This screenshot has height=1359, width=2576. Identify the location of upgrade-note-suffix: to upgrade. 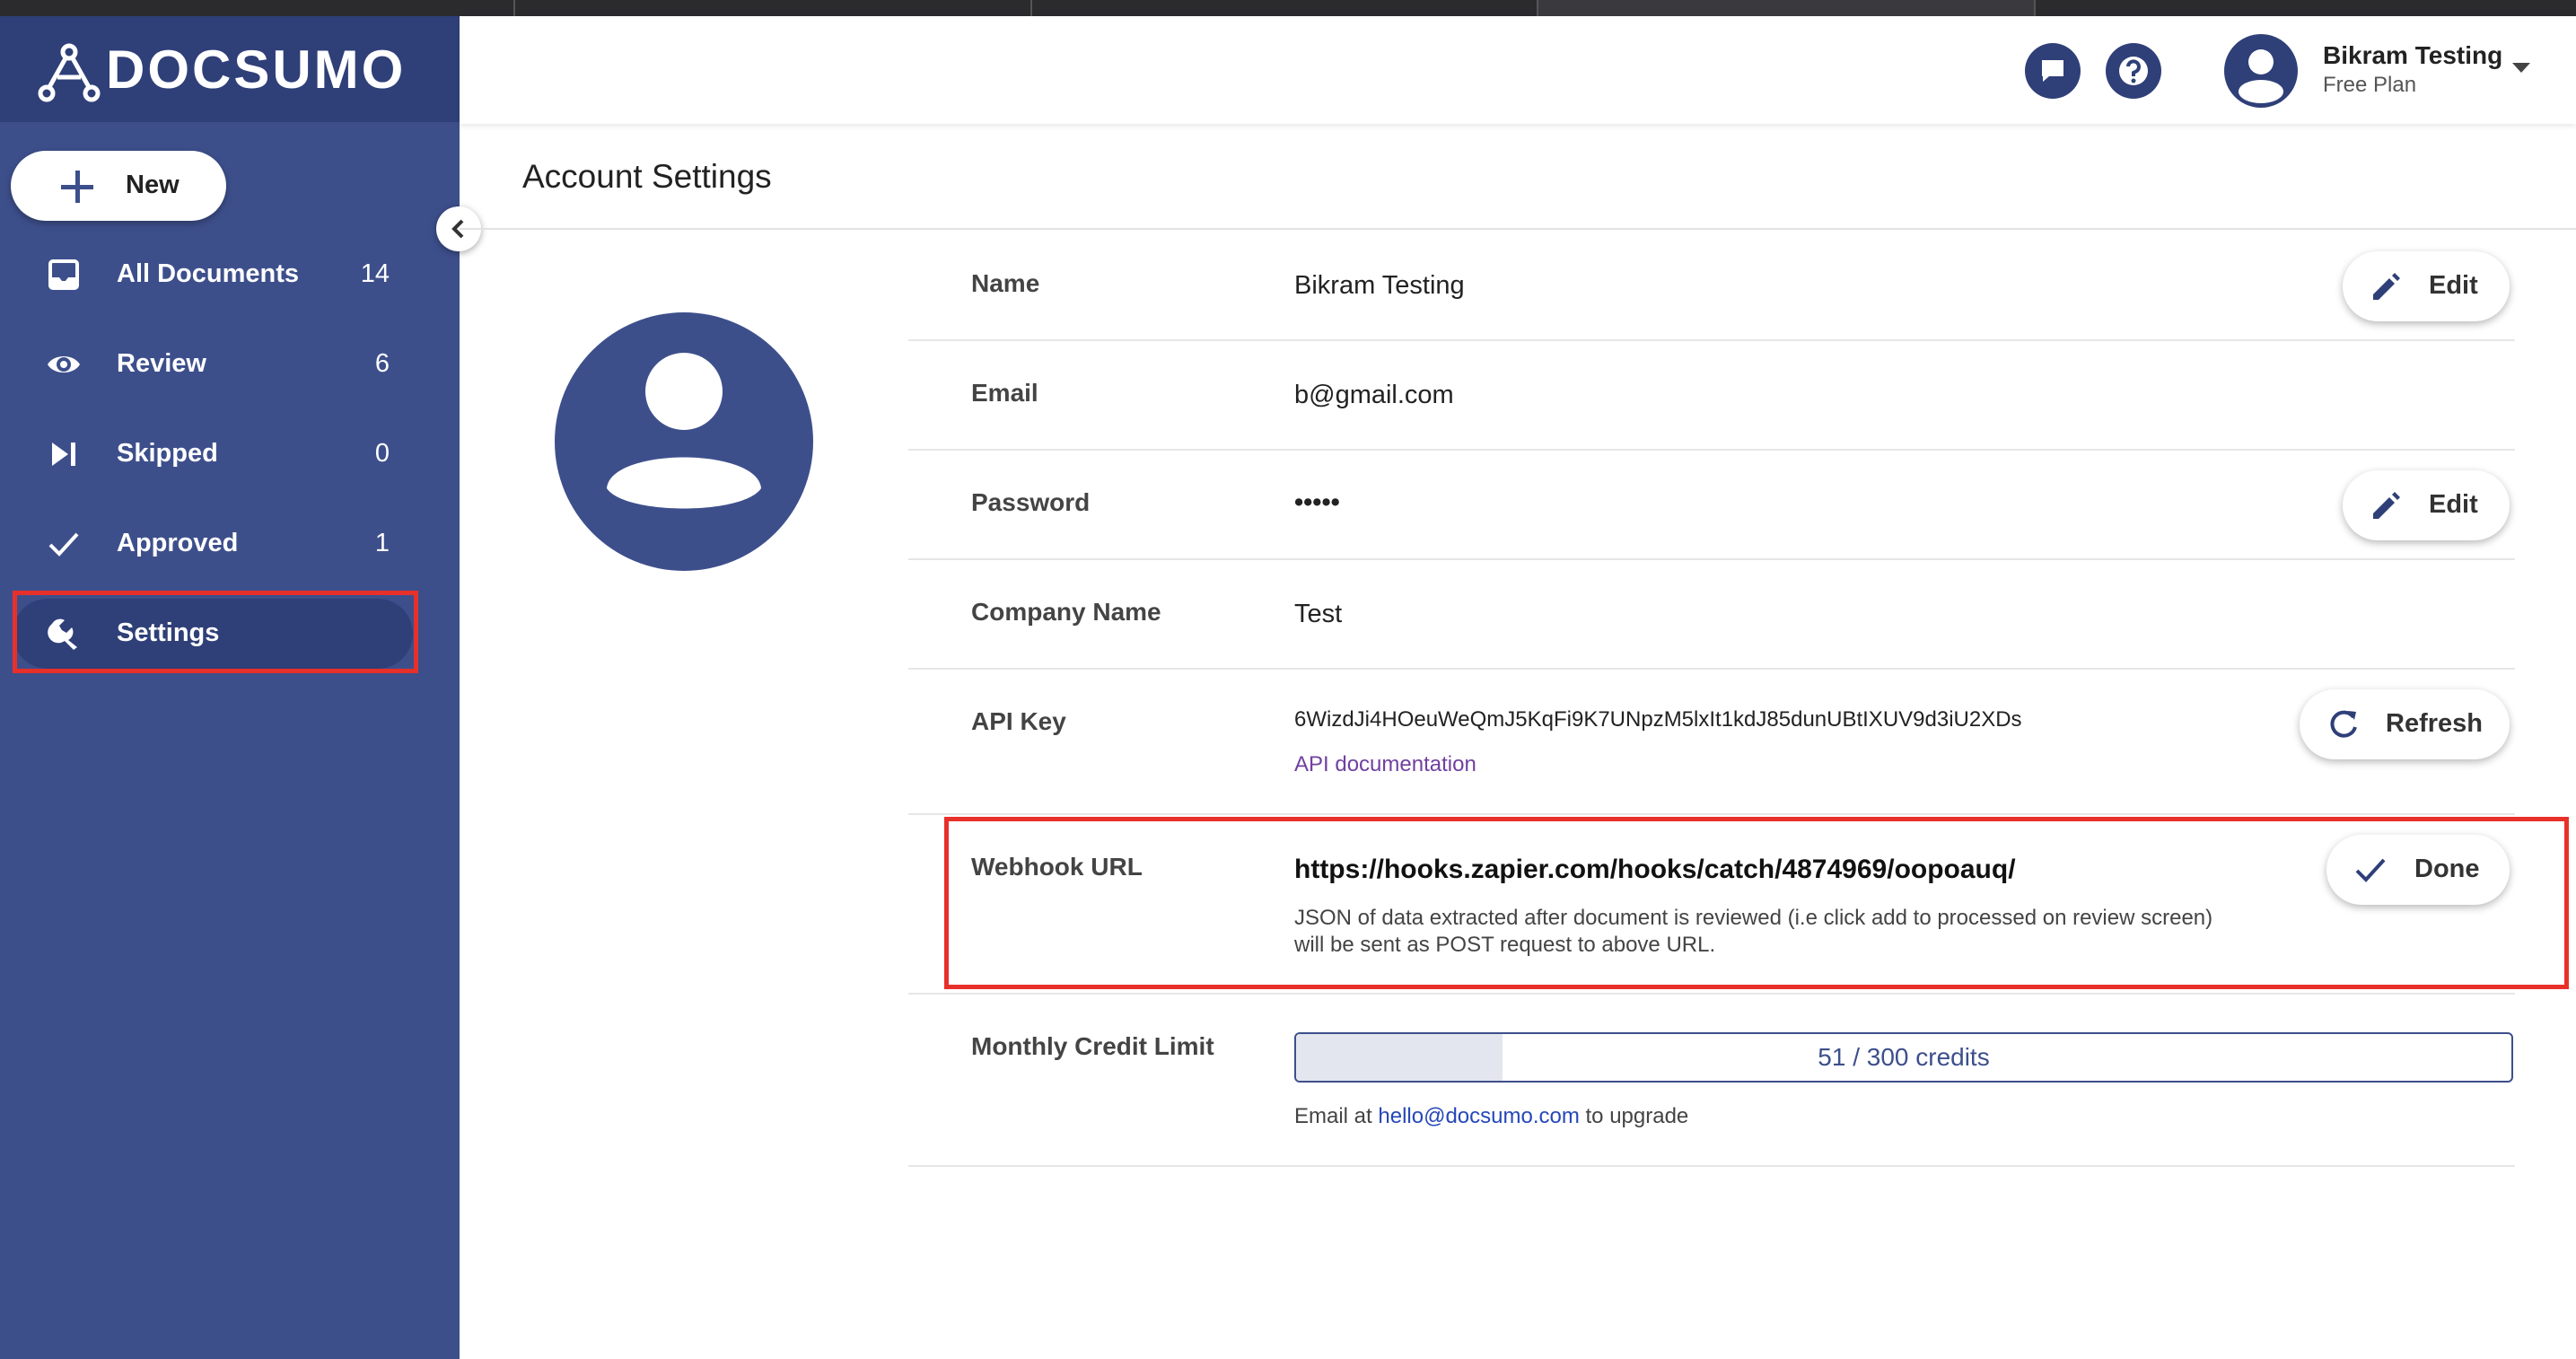
(1637, 1116).